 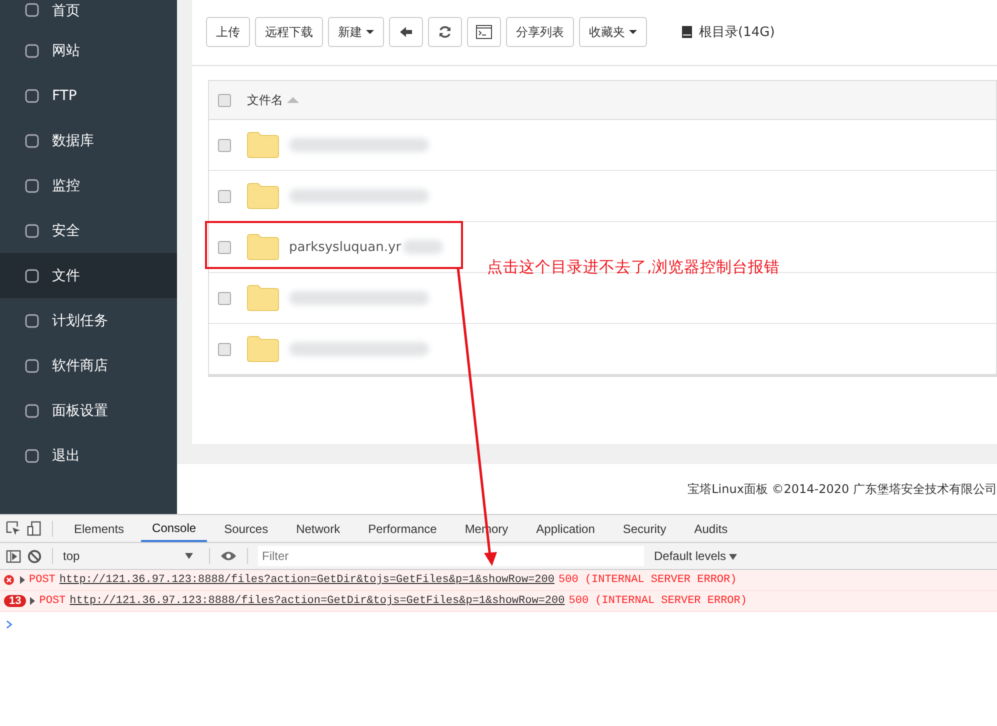 What do you see at coordinates (356, 32) in the screenshot?
I see `toolbar-button: 新建` at bounding box center [356, 32].